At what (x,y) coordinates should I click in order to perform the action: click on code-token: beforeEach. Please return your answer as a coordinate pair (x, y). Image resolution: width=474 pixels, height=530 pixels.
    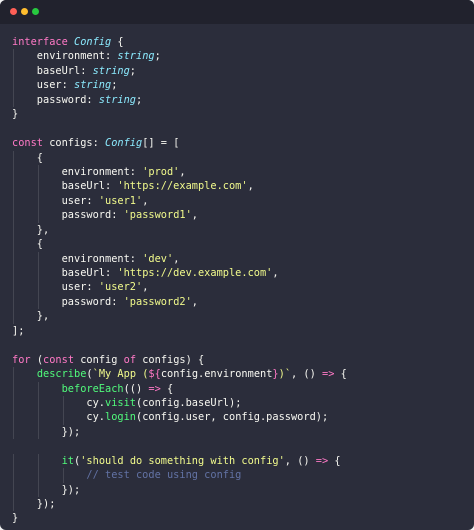
    Looking at the image, I should click on (92, 388).